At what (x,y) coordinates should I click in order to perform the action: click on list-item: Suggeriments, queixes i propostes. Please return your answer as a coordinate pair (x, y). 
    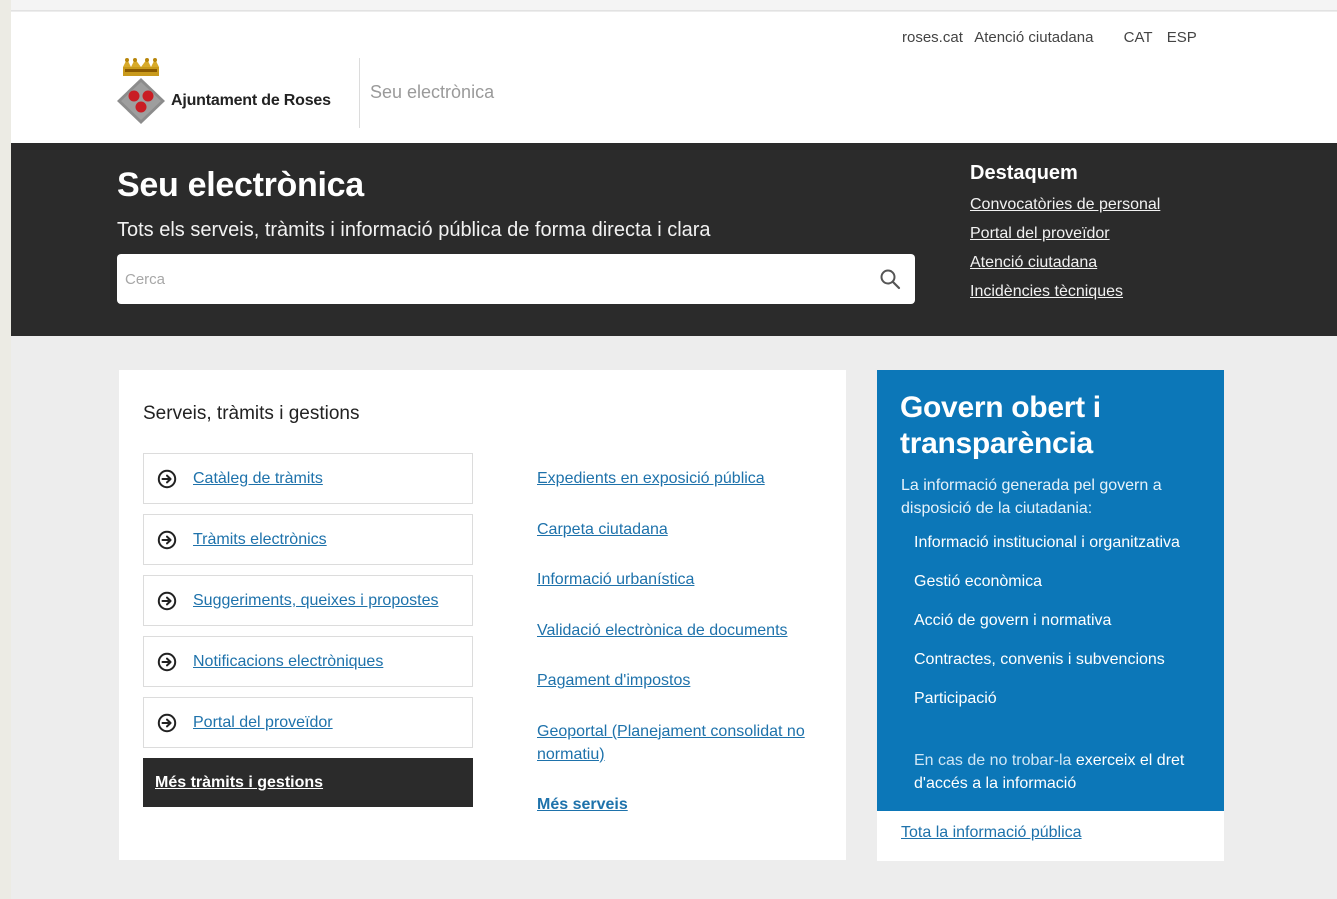
    Looking at the image, I should click on (308, 600).